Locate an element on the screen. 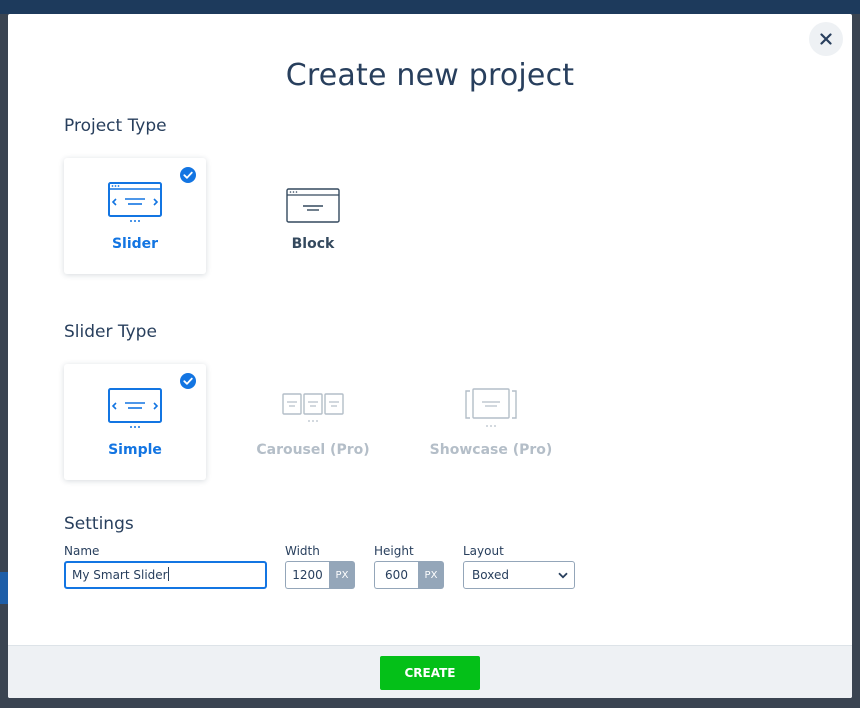 The width and height of the screenshot is (860, 708). slider-icon is located at coordinates (135, 202).